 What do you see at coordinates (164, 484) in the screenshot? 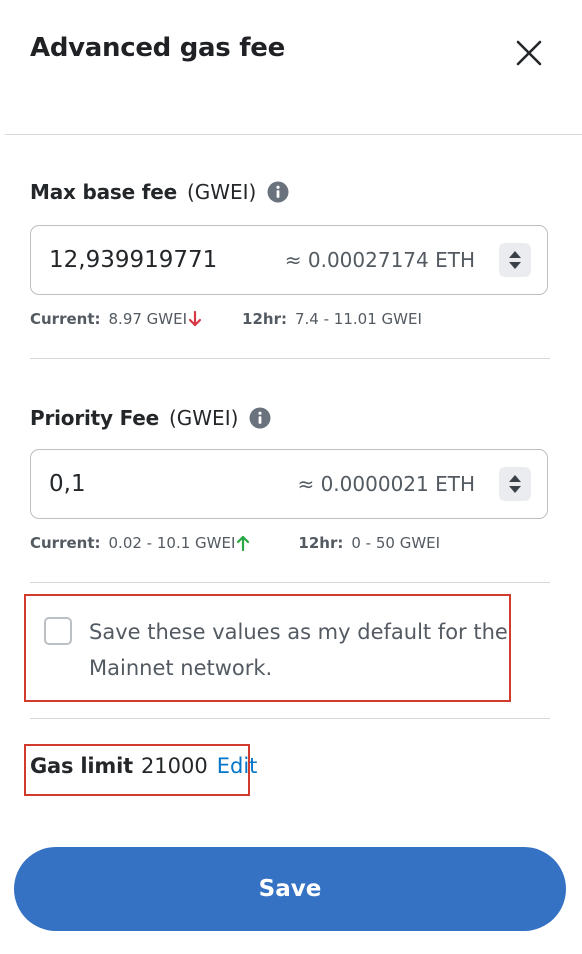
I see `priority-fee-input` at bounding box center [164, 484].